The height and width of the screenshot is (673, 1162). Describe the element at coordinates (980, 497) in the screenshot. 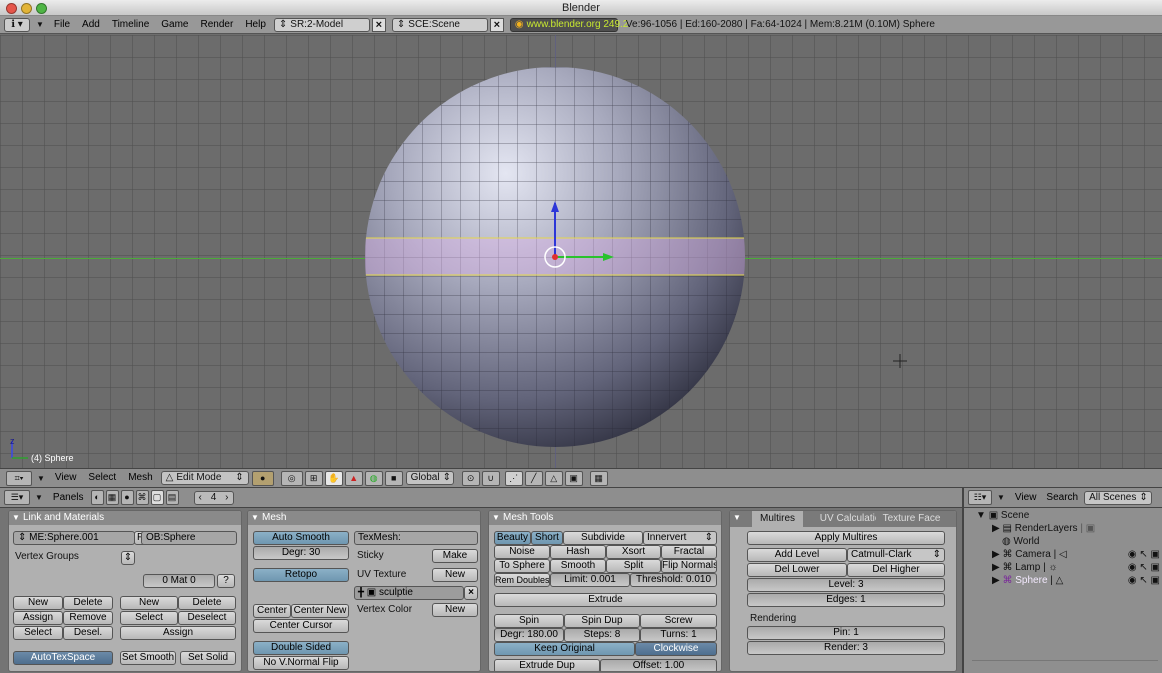

I see `editor-type-button: ☷▾` at that location.